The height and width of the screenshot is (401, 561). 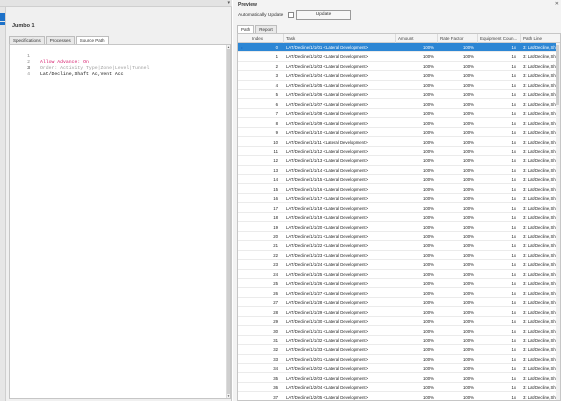 What do you see at coordinates (323, 15) in the screenshot?
I see `update-button: Update` at bounding box center [323, 15].